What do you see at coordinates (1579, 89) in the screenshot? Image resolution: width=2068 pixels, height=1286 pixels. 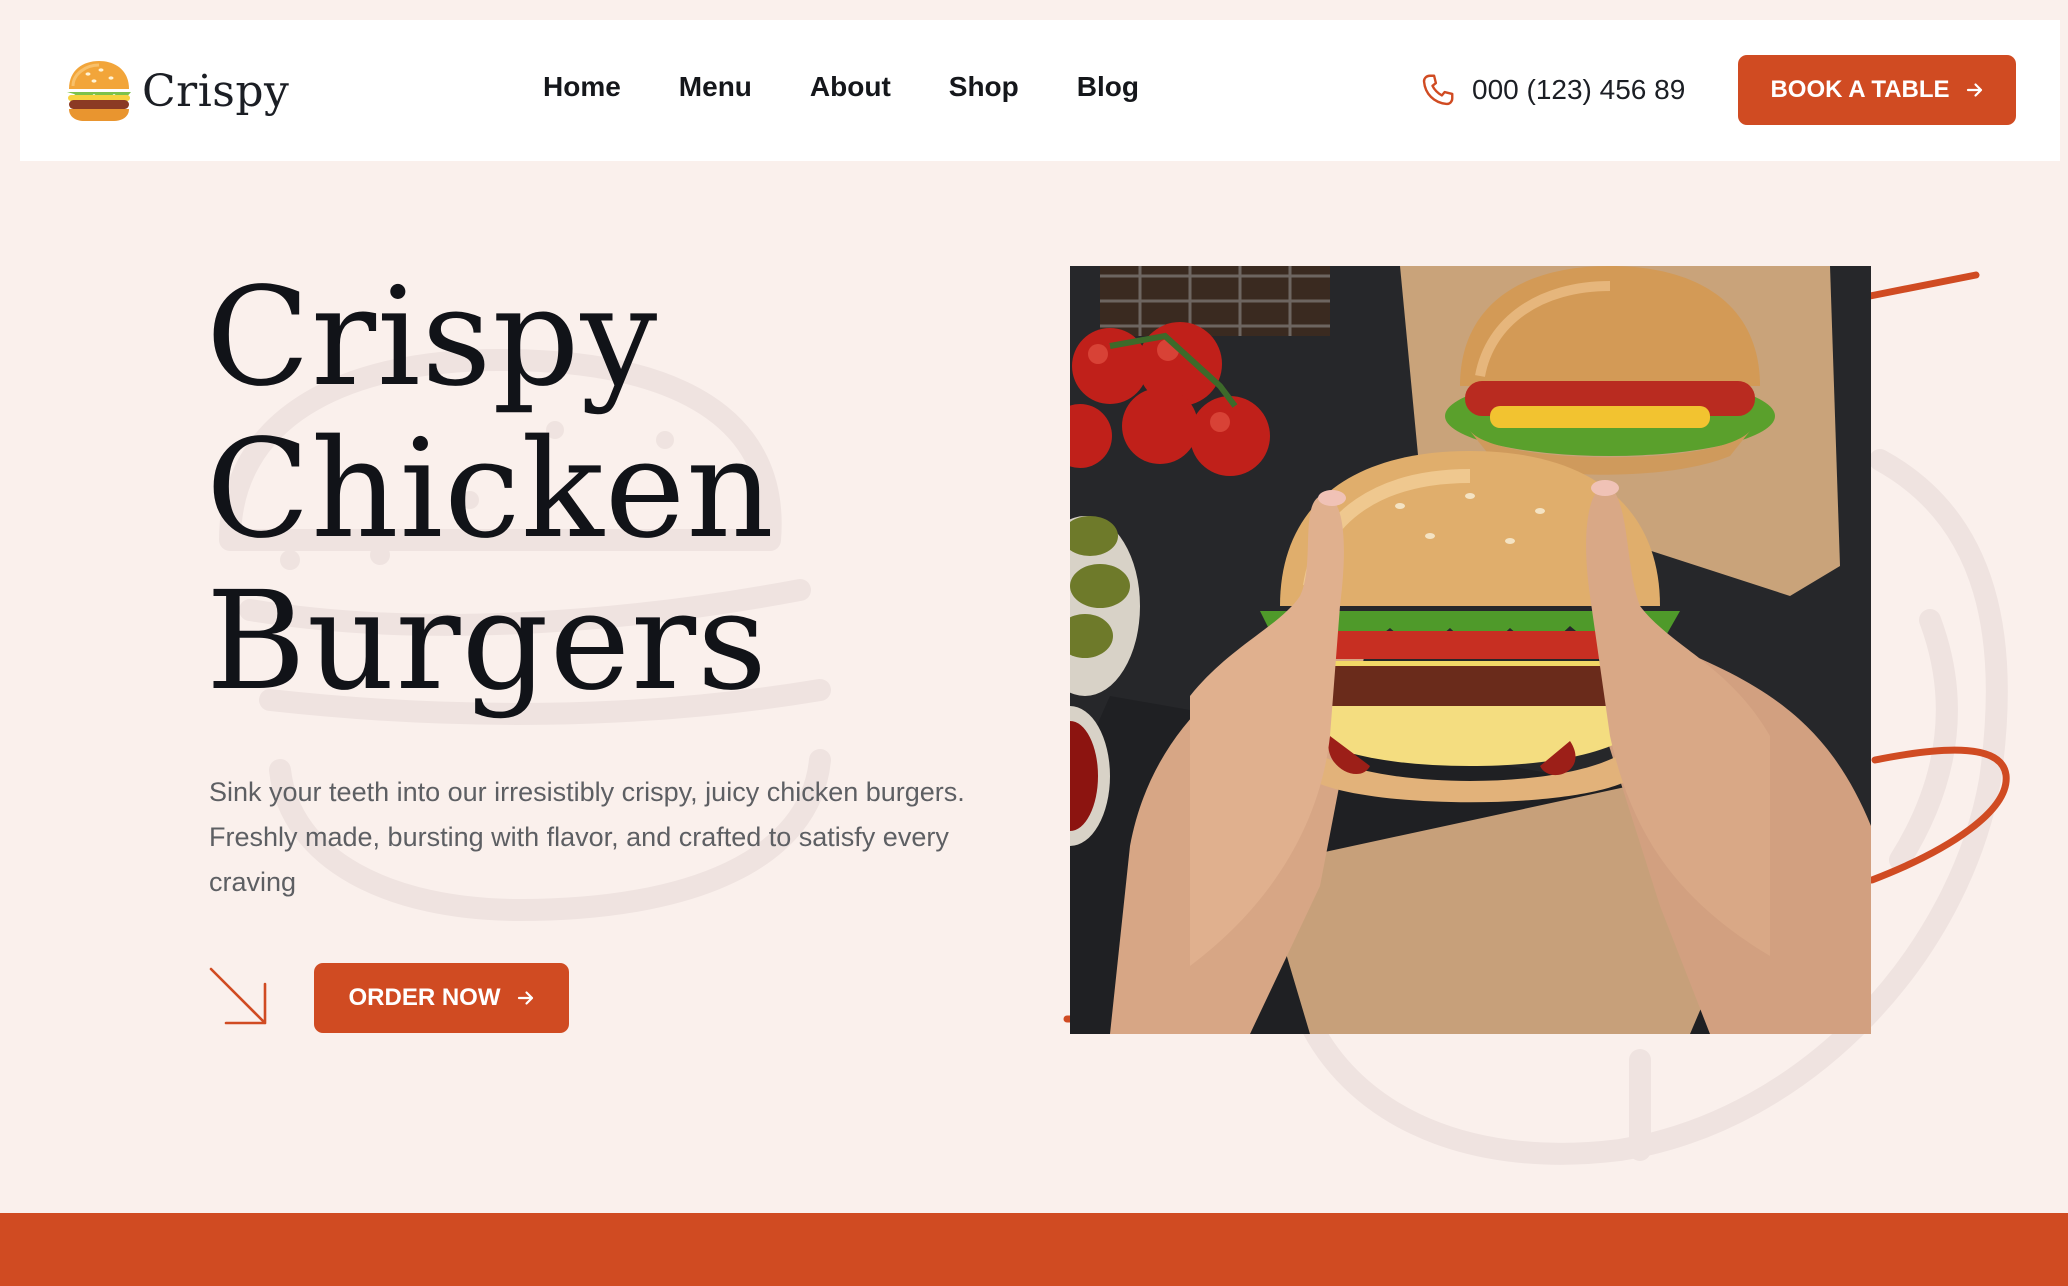 I see `phone-number: 000 (123) 456 89` at bounding box center [1579, 89].